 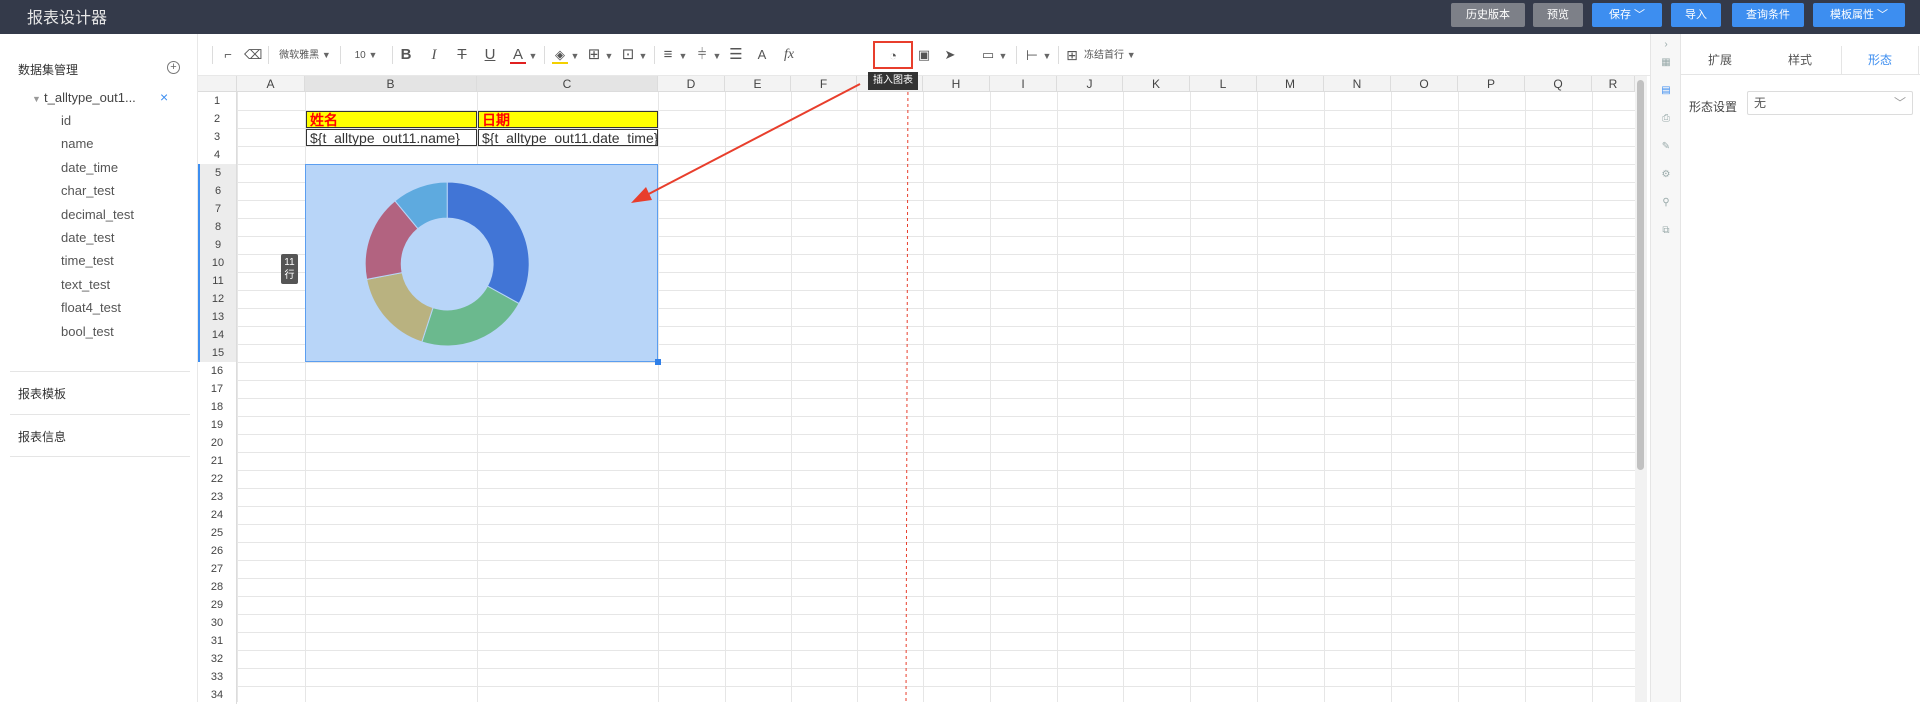 What do you see at coordinates (1859, 15) in the screenshot?
I see `template-properties-button: 模板属性 ﹀` at bounding box center [1859, 15].